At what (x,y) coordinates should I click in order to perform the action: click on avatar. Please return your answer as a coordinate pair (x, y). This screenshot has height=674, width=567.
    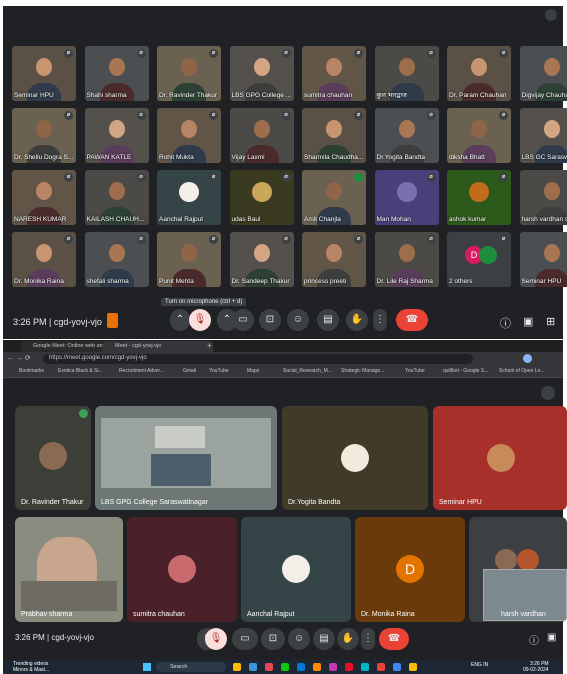
    Looking at the image, I should click on (355, 458).